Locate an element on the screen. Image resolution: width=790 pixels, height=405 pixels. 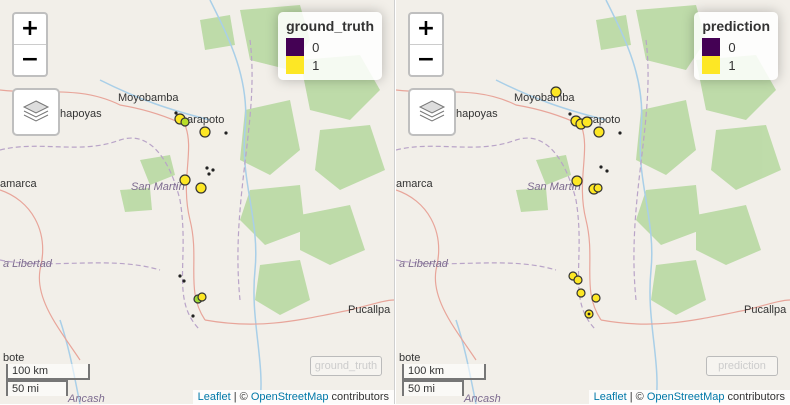
legend-title: ground_truth is located at coordinates (330, 26).